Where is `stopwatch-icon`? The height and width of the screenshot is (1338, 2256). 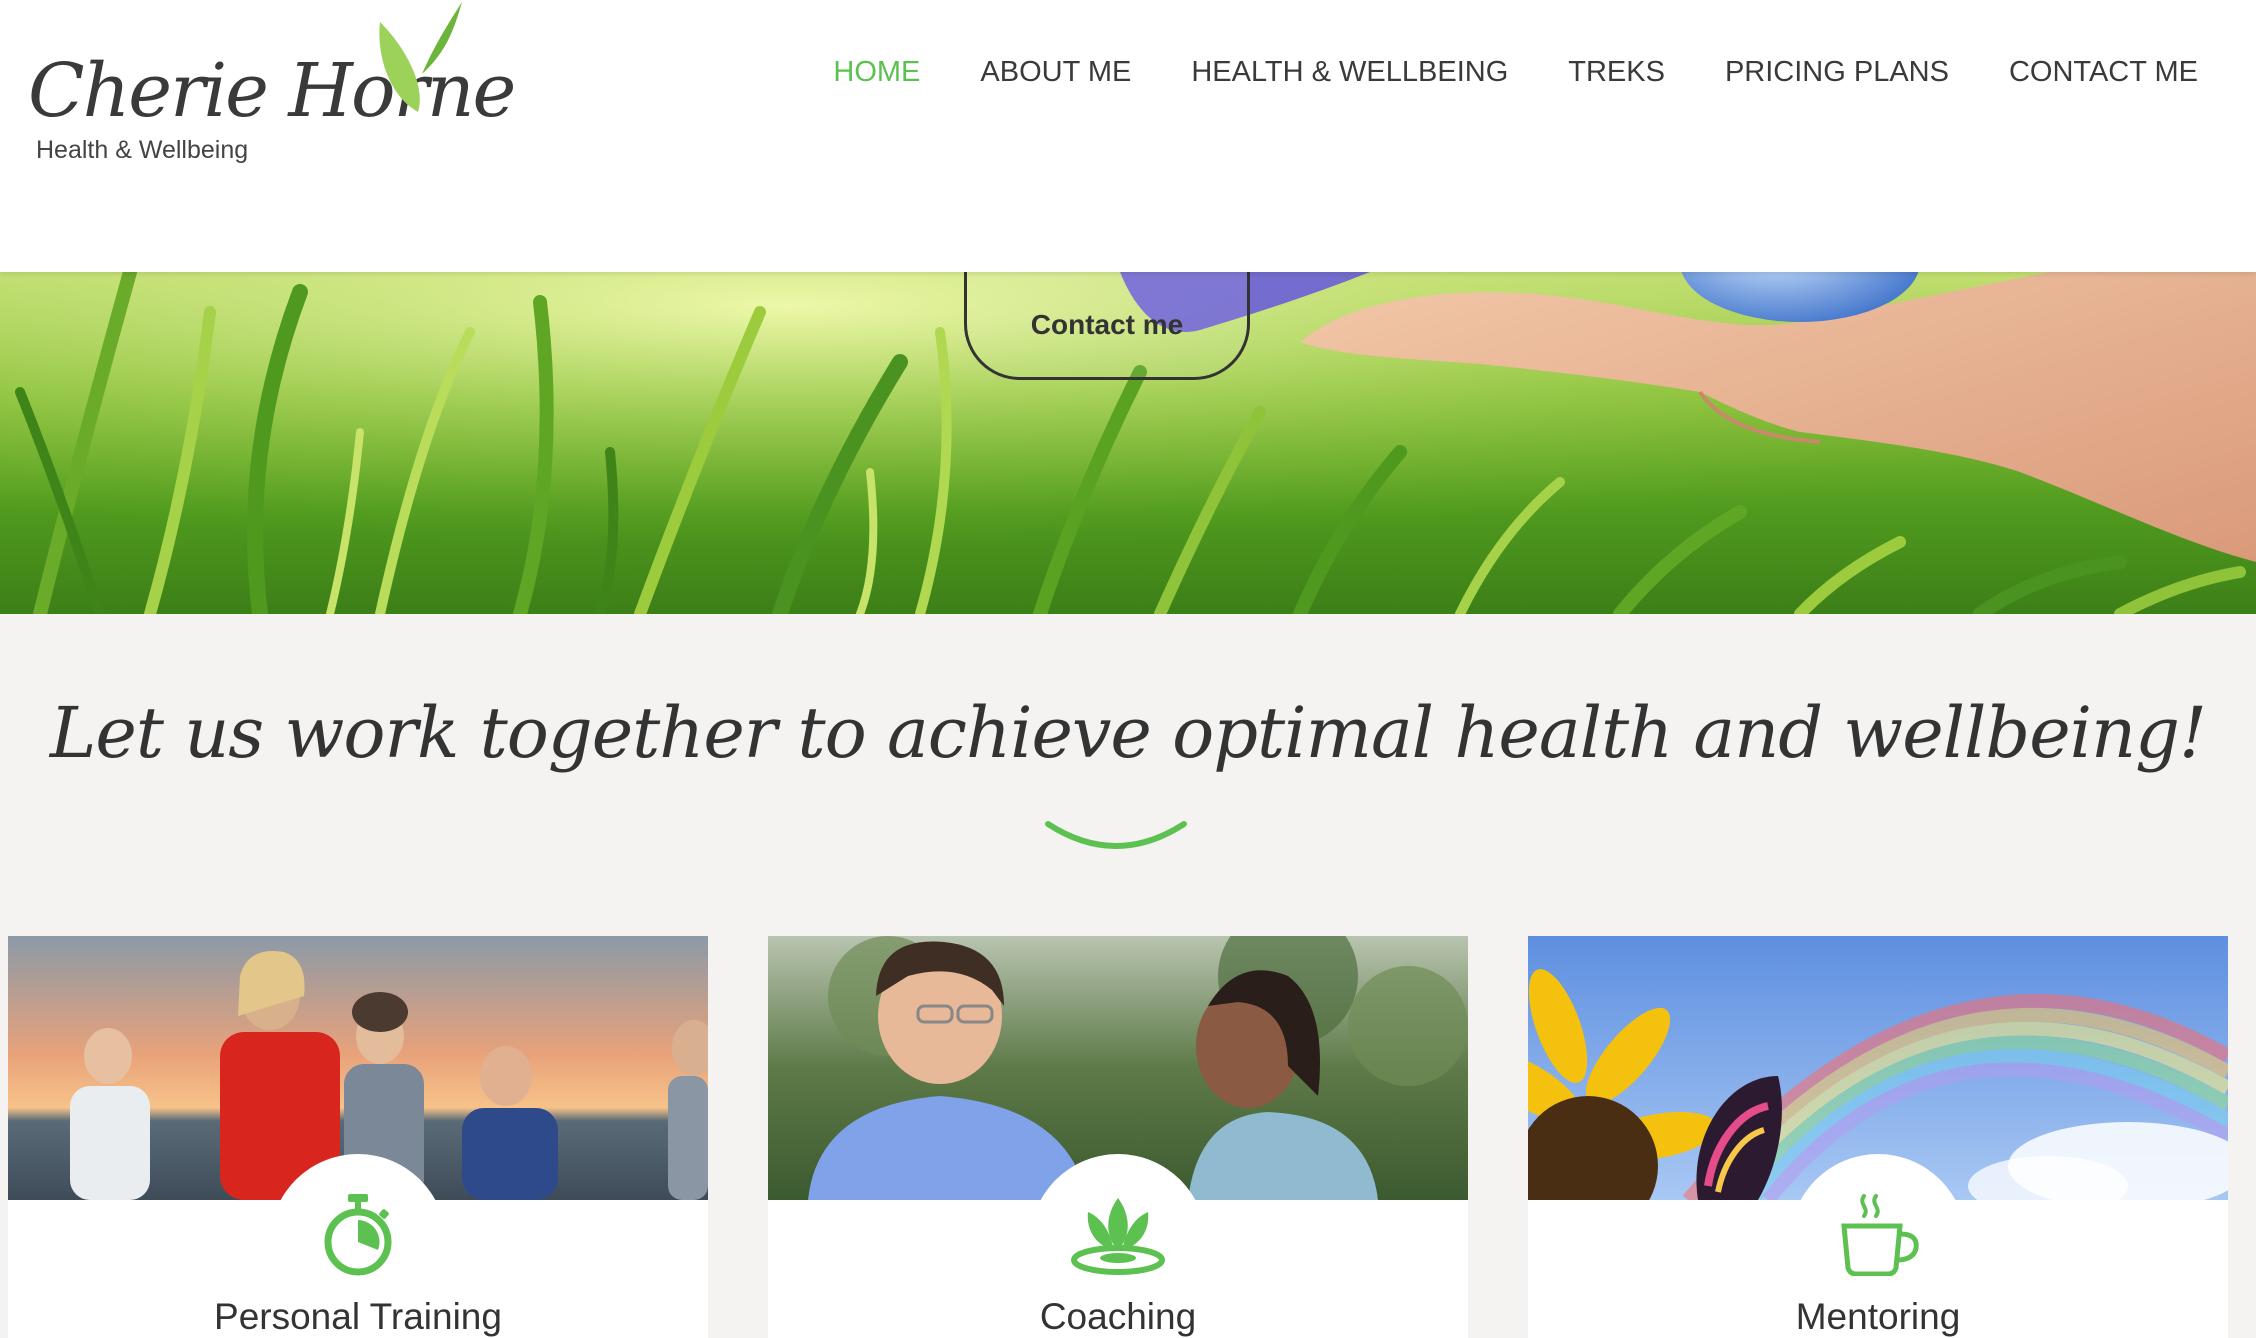
stopwatch-icon is located at coordinates (358, 1235).